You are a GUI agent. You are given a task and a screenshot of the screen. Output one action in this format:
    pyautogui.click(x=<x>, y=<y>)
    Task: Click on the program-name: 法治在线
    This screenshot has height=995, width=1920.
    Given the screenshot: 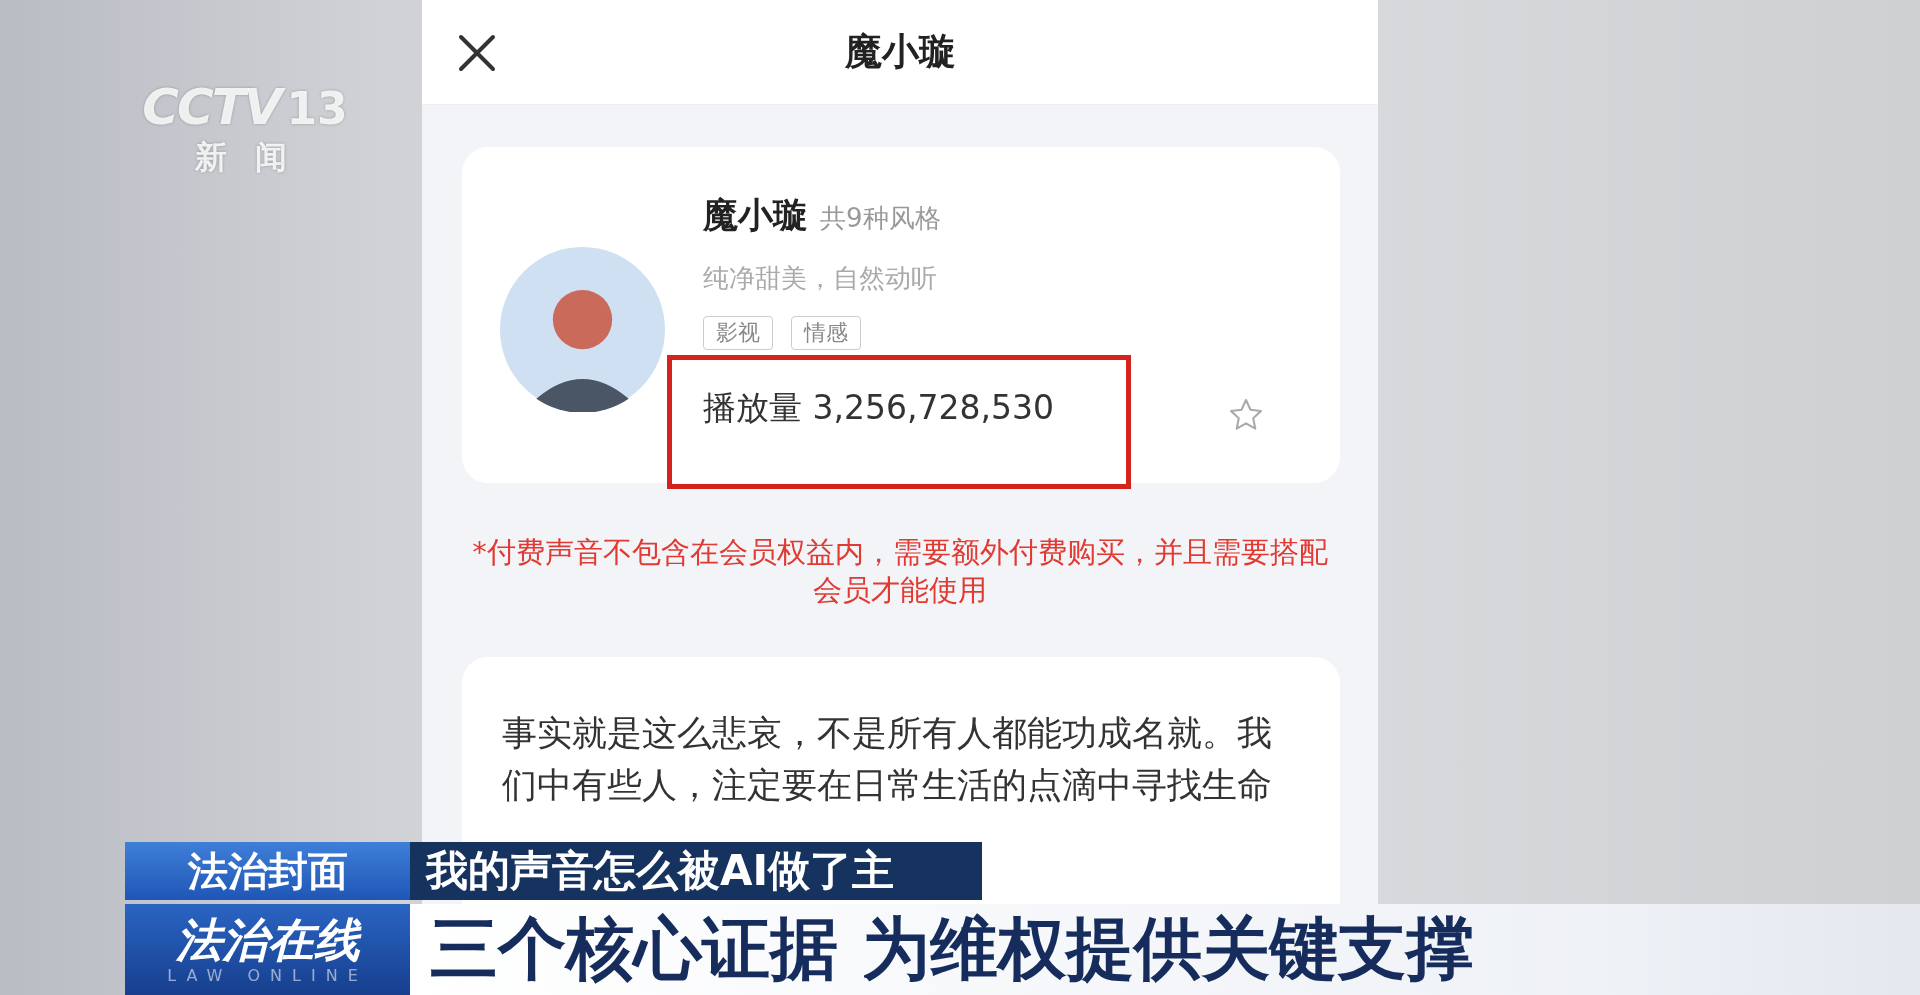 What is the action you would take?
    pyautogui.click(x=267, y=940)
    